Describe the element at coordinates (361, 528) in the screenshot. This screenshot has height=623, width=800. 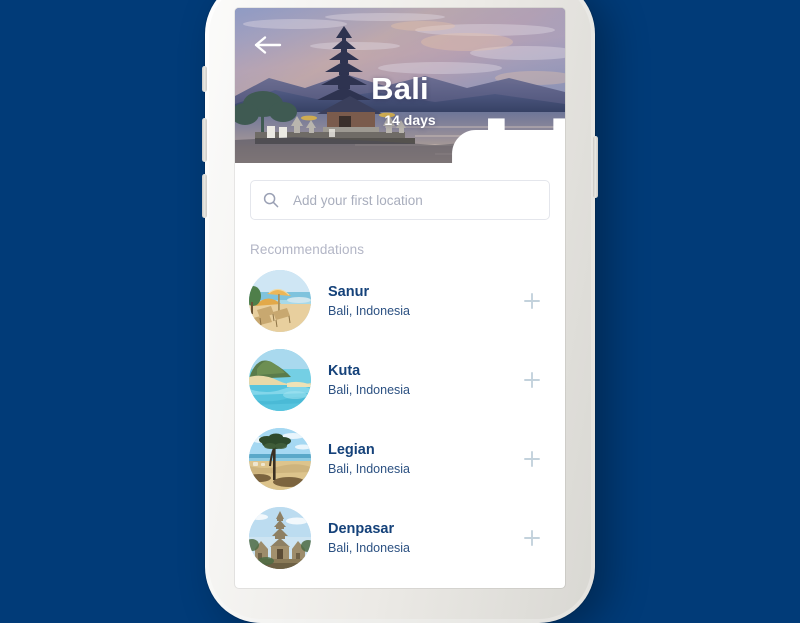
I see `location-name: Denpasar` at that location.